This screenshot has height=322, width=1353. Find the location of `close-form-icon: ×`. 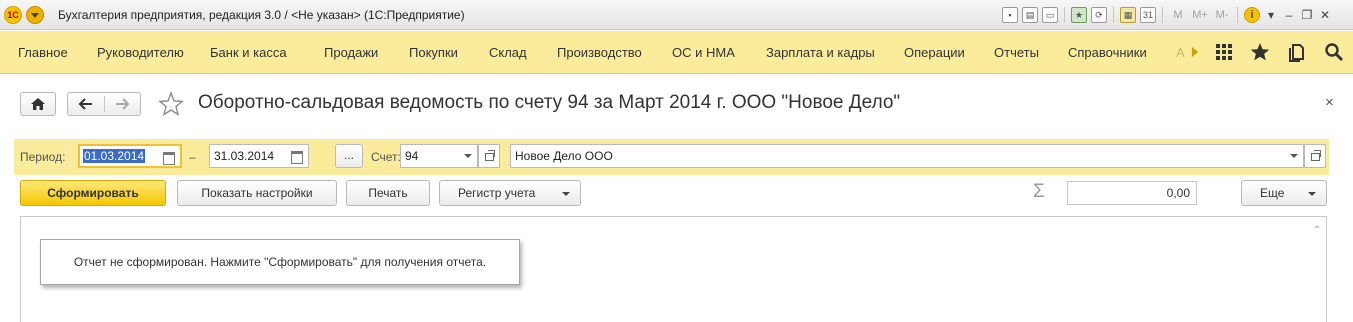

close-form-icon: × is located at coordinates (1329, 102).